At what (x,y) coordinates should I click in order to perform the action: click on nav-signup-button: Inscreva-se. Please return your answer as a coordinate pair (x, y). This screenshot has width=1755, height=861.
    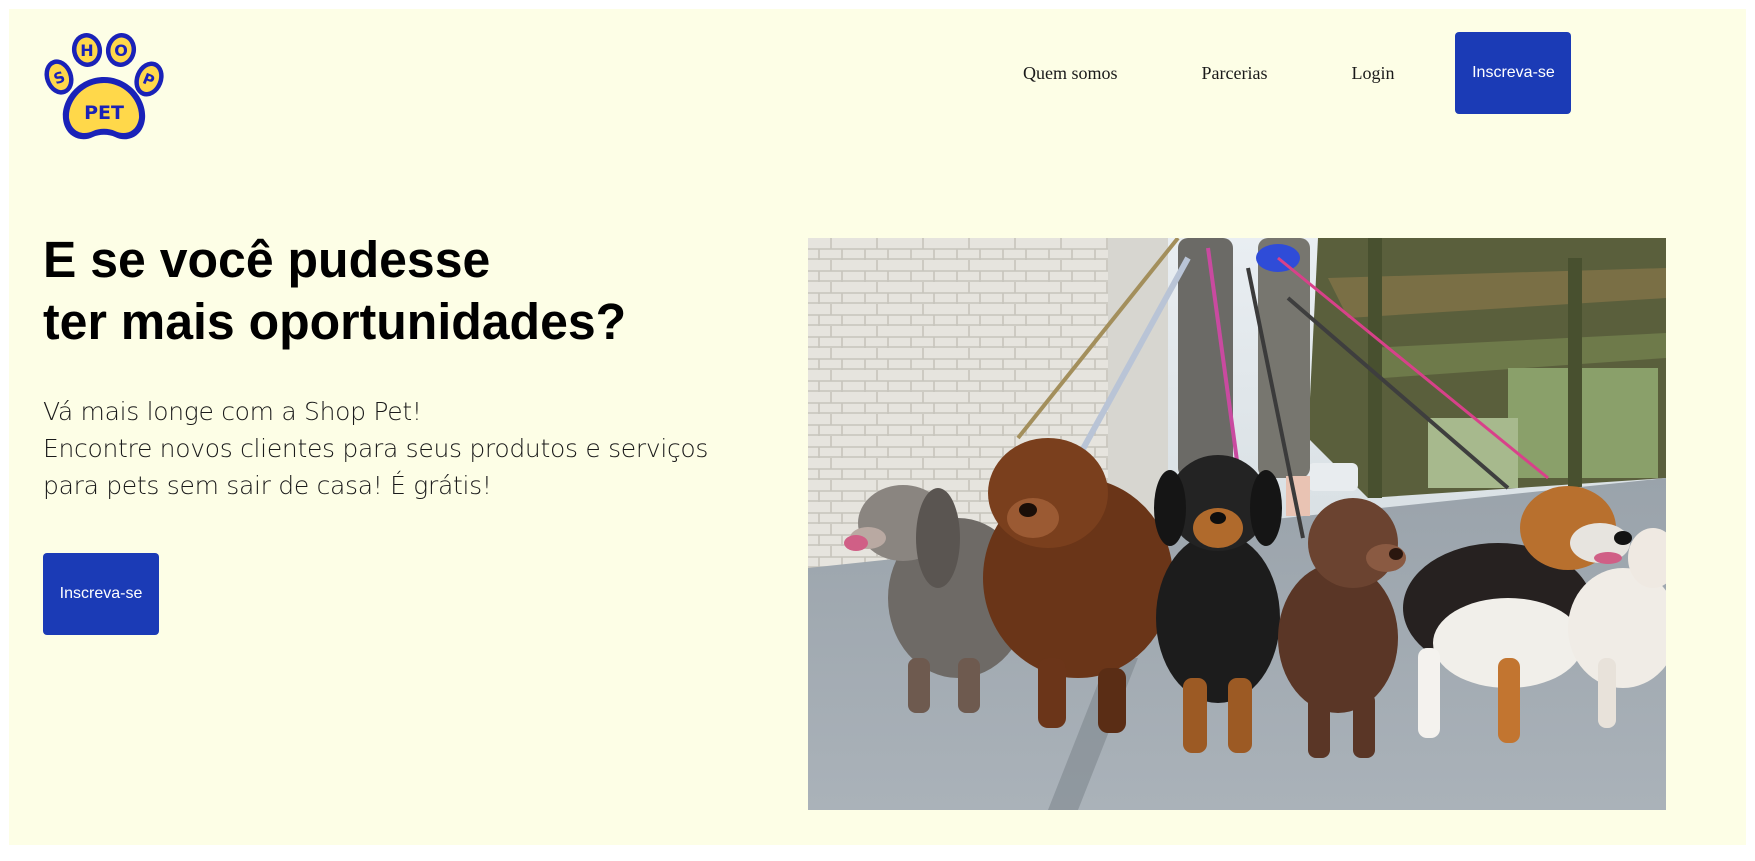
    Looking at the image, I should click on (1513, 73).